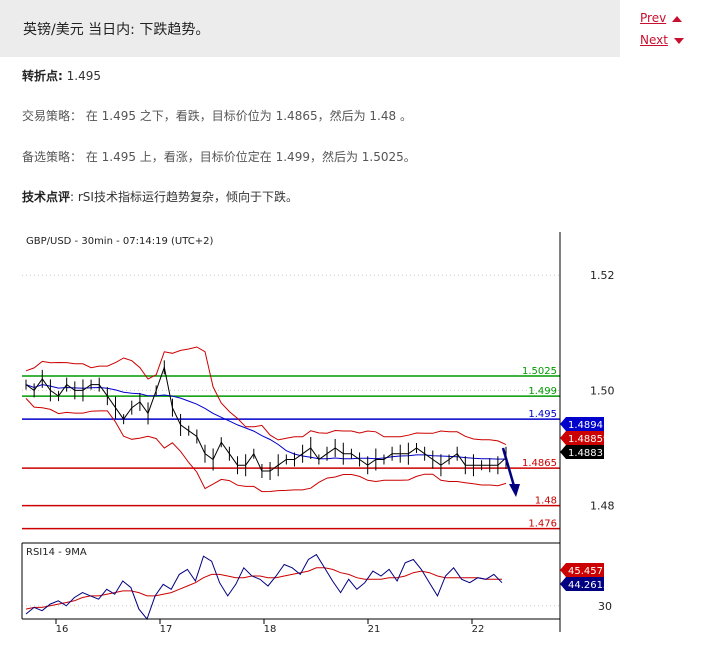 This screenshot has width=701, height=645. Describe the element at coordinates (310, 28) in the screenshot. I see `page-header: 英镑/美元 当日内: 下跌趋势。` at that location.